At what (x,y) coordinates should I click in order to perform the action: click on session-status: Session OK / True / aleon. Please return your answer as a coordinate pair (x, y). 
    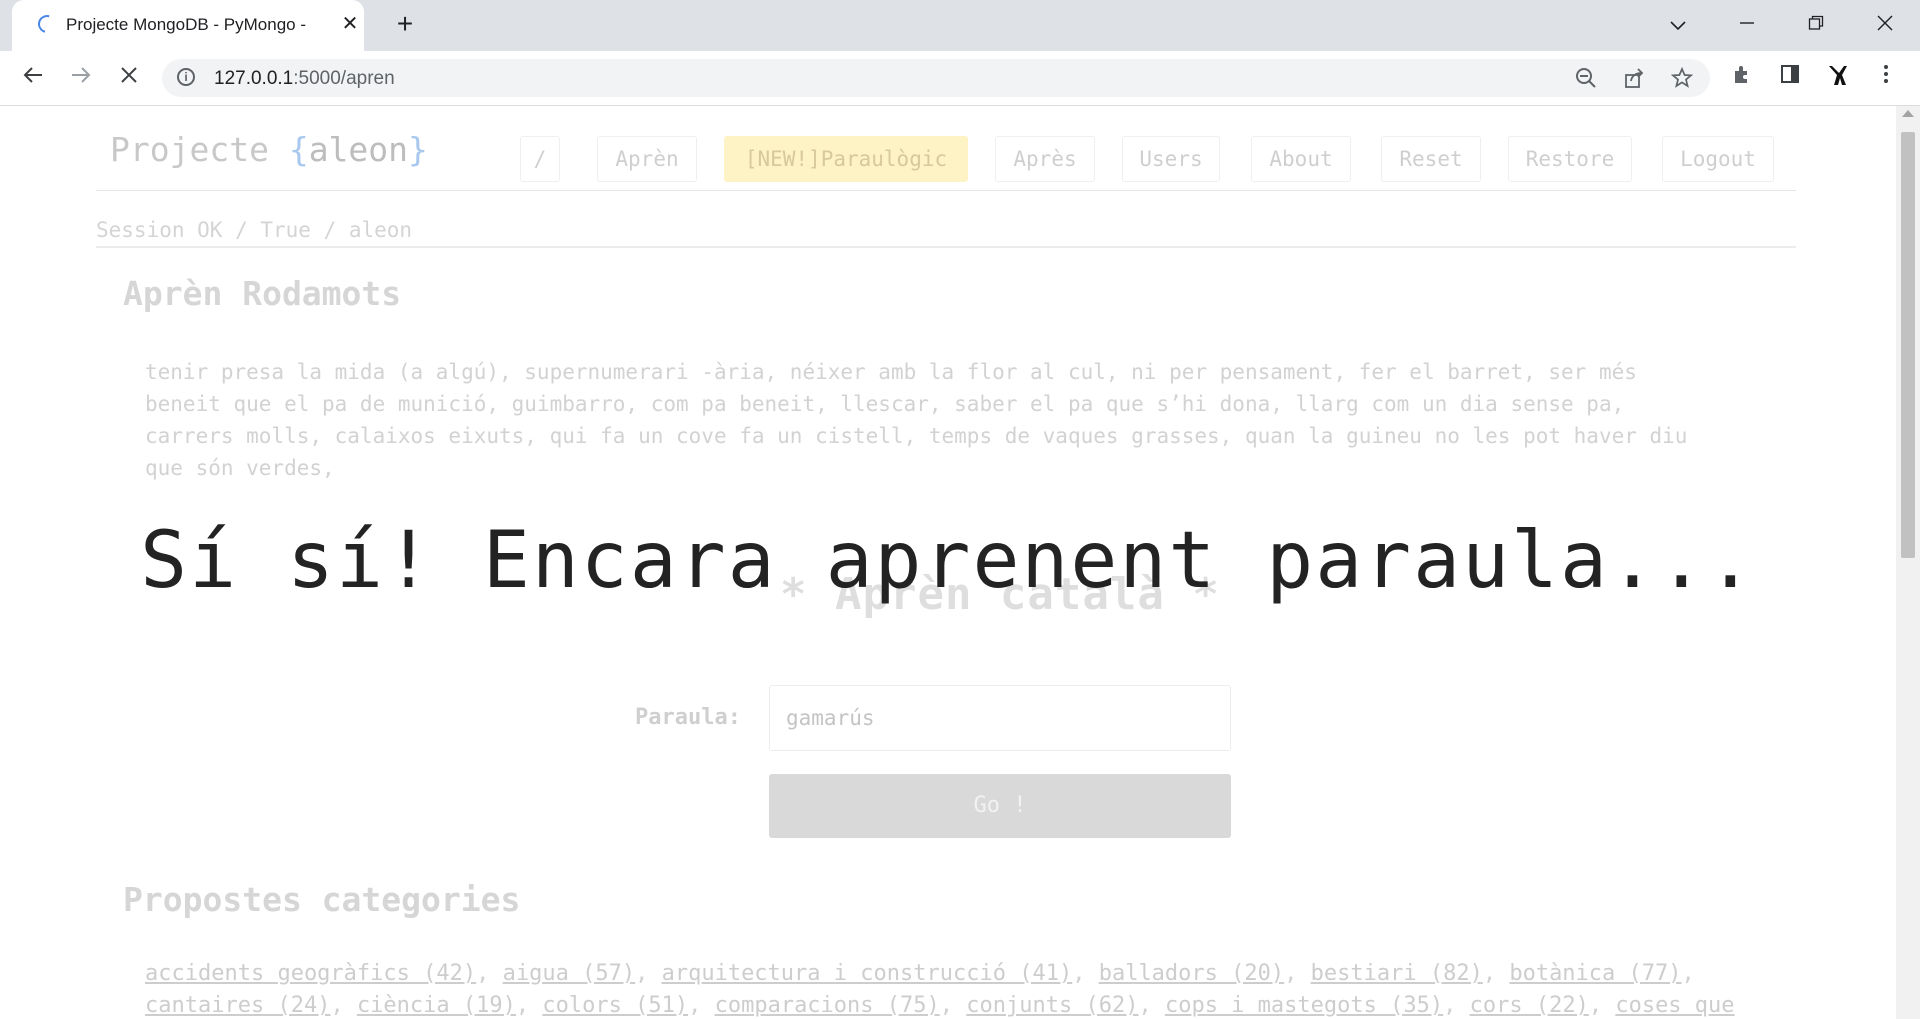
    Looking at the image, I should click on (254, 230).